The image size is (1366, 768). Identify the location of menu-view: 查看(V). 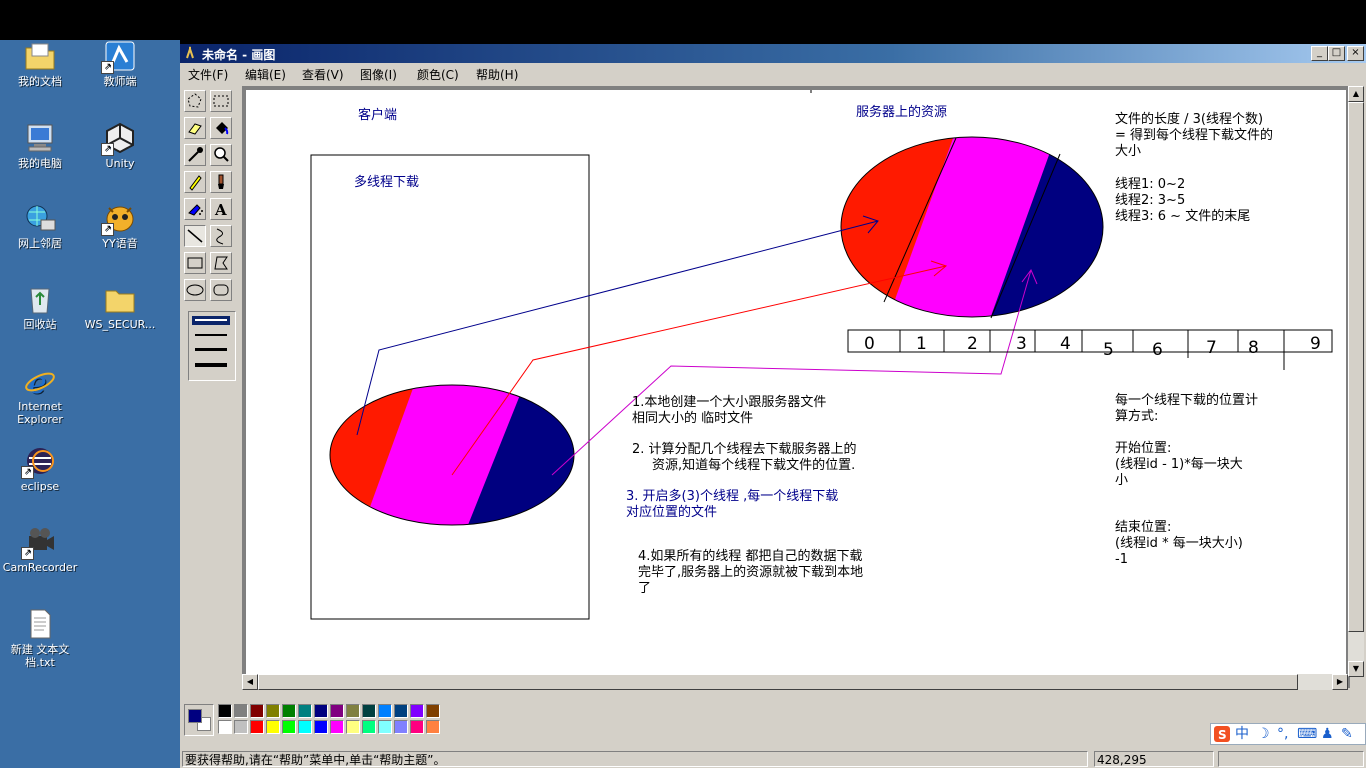
(323, 74).